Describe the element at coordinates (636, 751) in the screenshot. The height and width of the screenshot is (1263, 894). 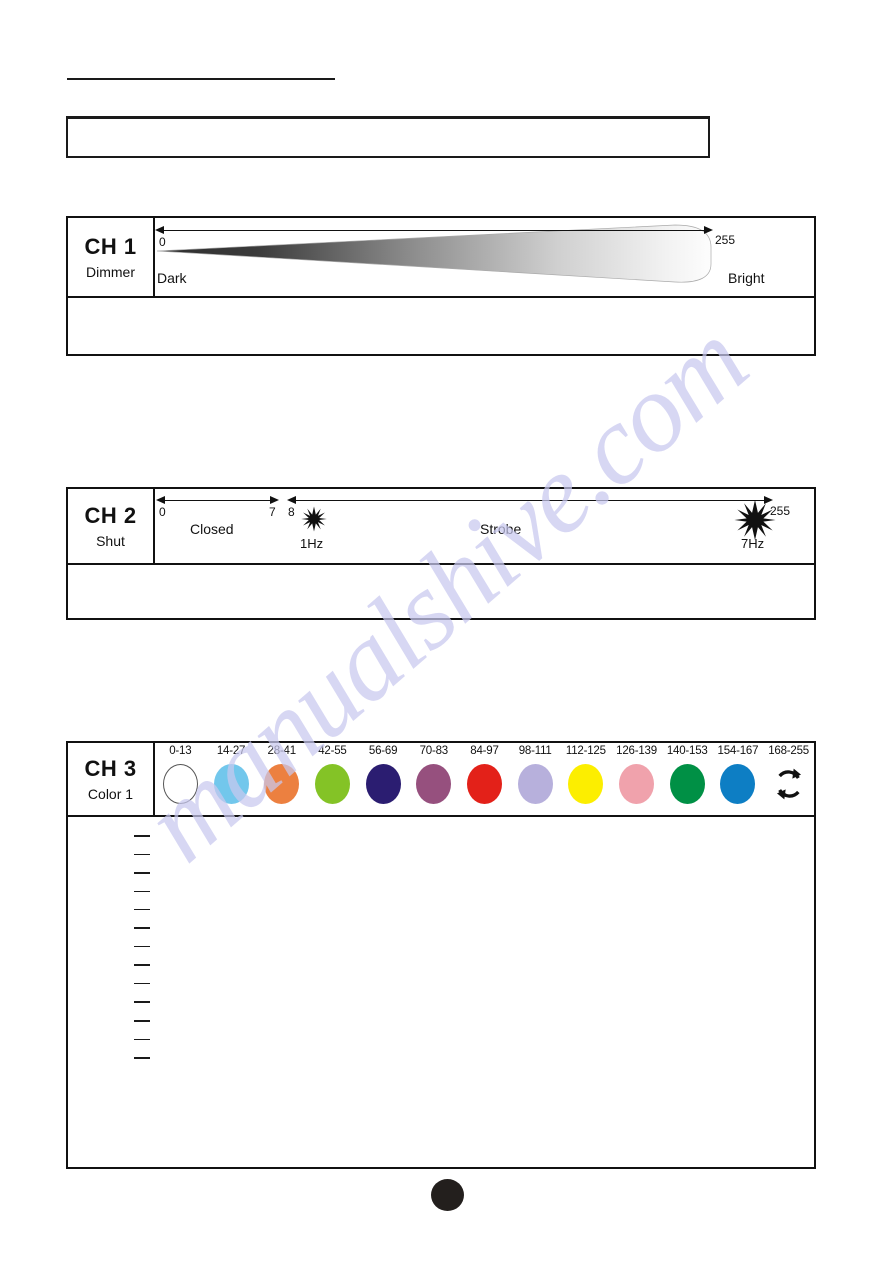
I see `swatch-range-label: 126-139` at that location.